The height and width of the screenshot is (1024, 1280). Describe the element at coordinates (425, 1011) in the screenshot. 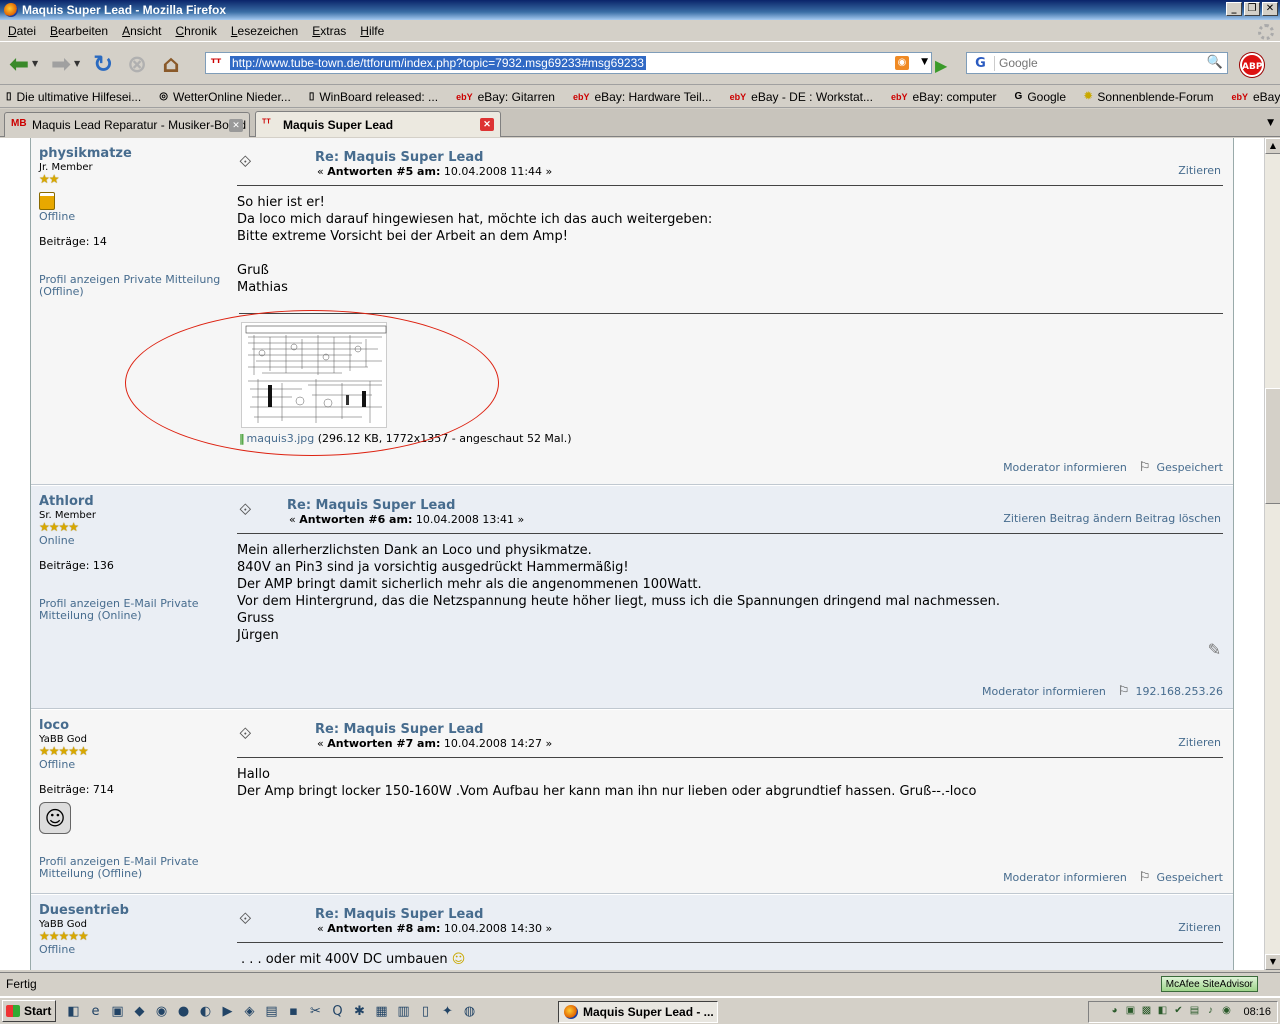

I see `quicklaunch-icon: ▯` at that location.